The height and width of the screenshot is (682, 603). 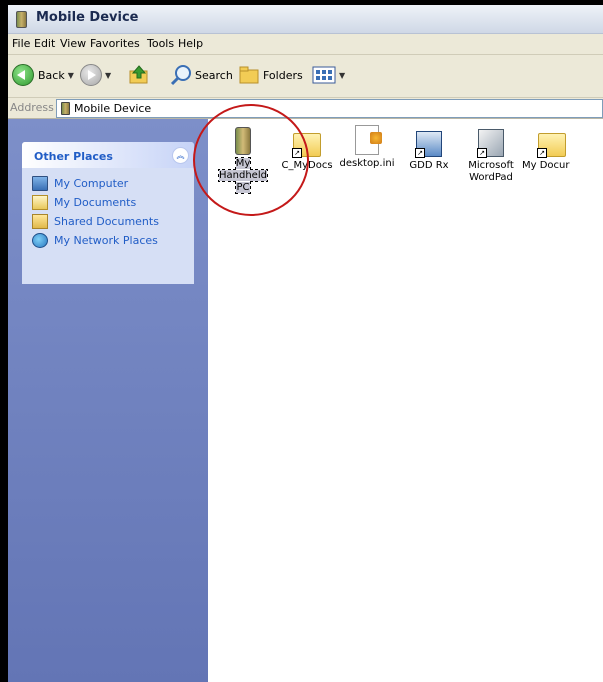 What do you see at coordinates (307, 165) in the screenshot?
I see `file-label: C_MyDocs` at bounding box center [307, 165].